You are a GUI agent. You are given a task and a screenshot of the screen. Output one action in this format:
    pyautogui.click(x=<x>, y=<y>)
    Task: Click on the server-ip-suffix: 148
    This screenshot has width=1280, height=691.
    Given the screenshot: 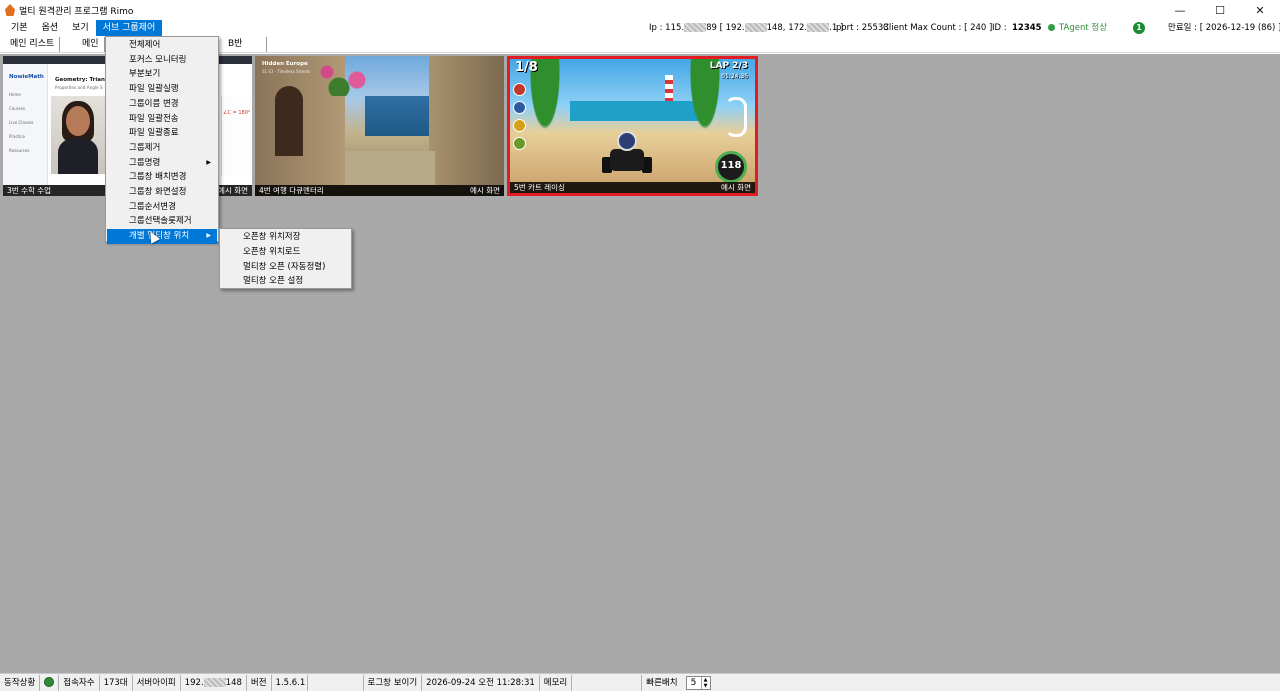 What is the action you would take?
    pyautogui.click(x=233, y=682)
    